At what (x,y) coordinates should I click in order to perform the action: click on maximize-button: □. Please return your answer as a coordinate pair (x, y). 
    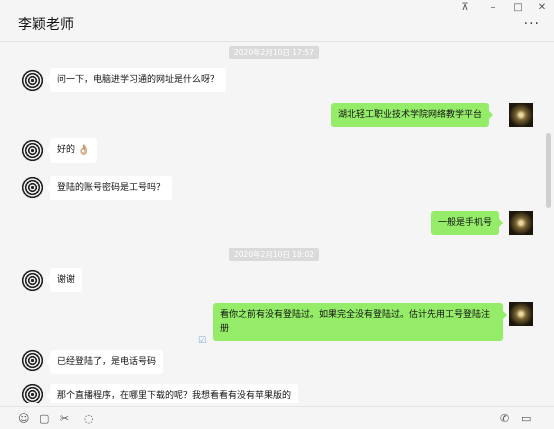
    Looking at the image, I should click on (518, 8).